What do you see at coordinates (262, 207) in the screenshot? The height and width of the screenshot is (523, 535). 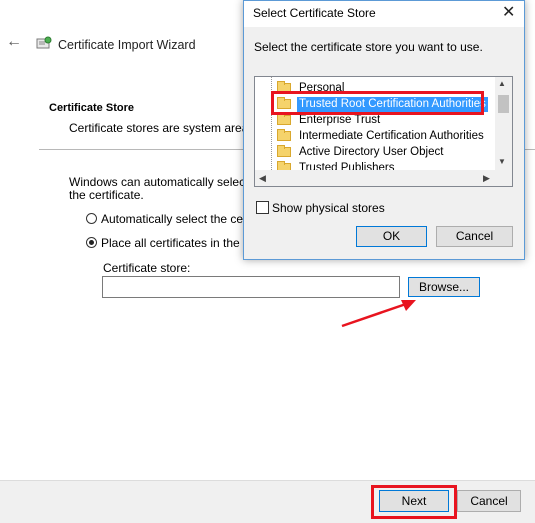 I see `show-physical-stores-checkbox` at bounding box center [262, 207].